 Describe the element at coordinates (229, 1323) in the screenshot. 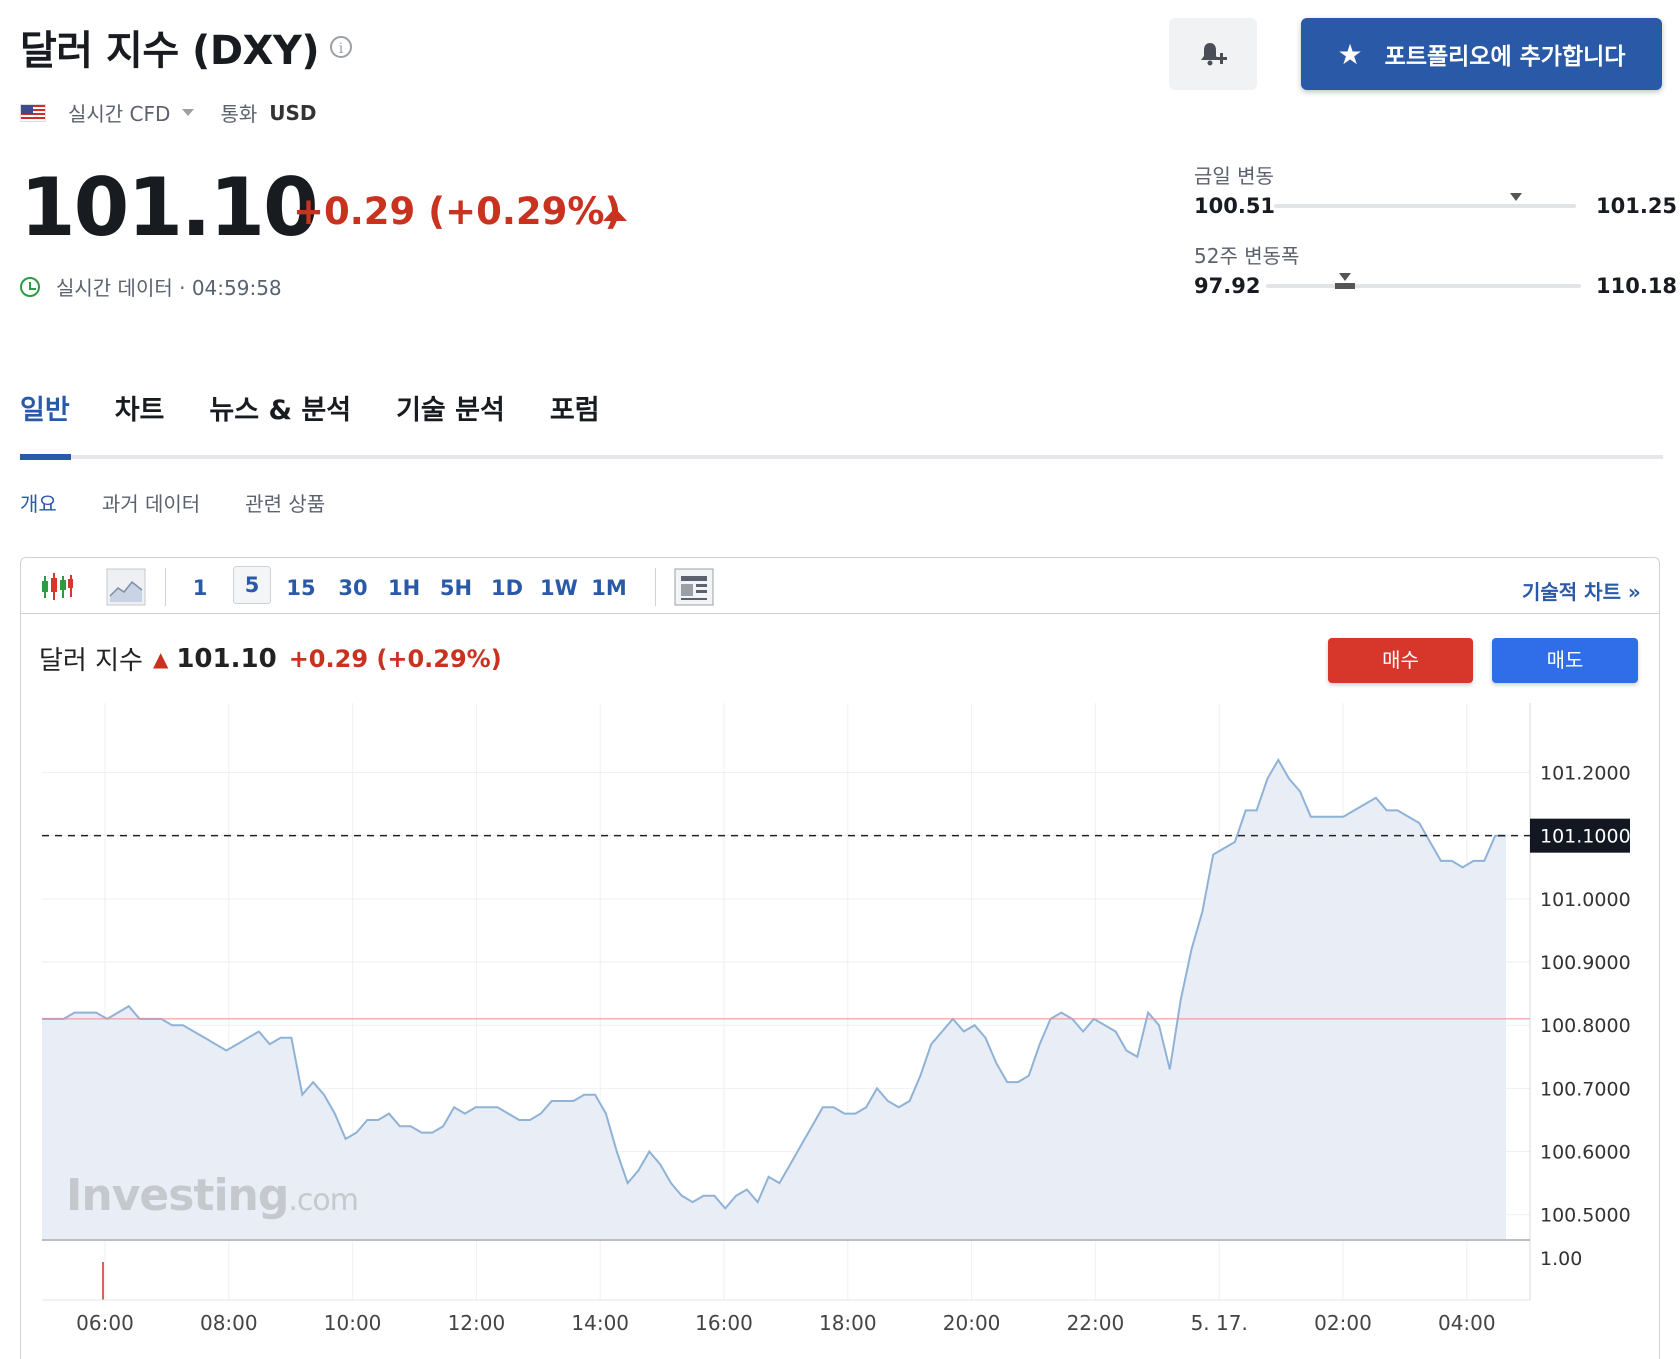

I see `x-tick-label: 08:00` at that location.